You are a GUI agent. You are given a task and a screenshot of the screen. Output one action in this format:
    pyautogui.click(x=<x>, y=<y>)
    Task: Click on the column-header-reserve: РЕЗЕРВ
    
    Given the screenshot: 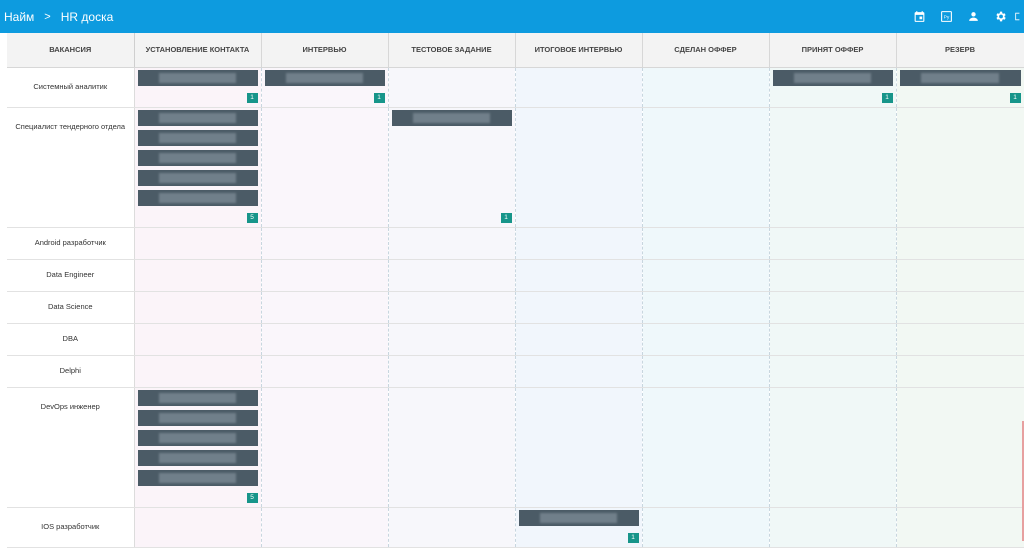 What is the action you would take?
    pyautogui.click(x=960, y=50)
    